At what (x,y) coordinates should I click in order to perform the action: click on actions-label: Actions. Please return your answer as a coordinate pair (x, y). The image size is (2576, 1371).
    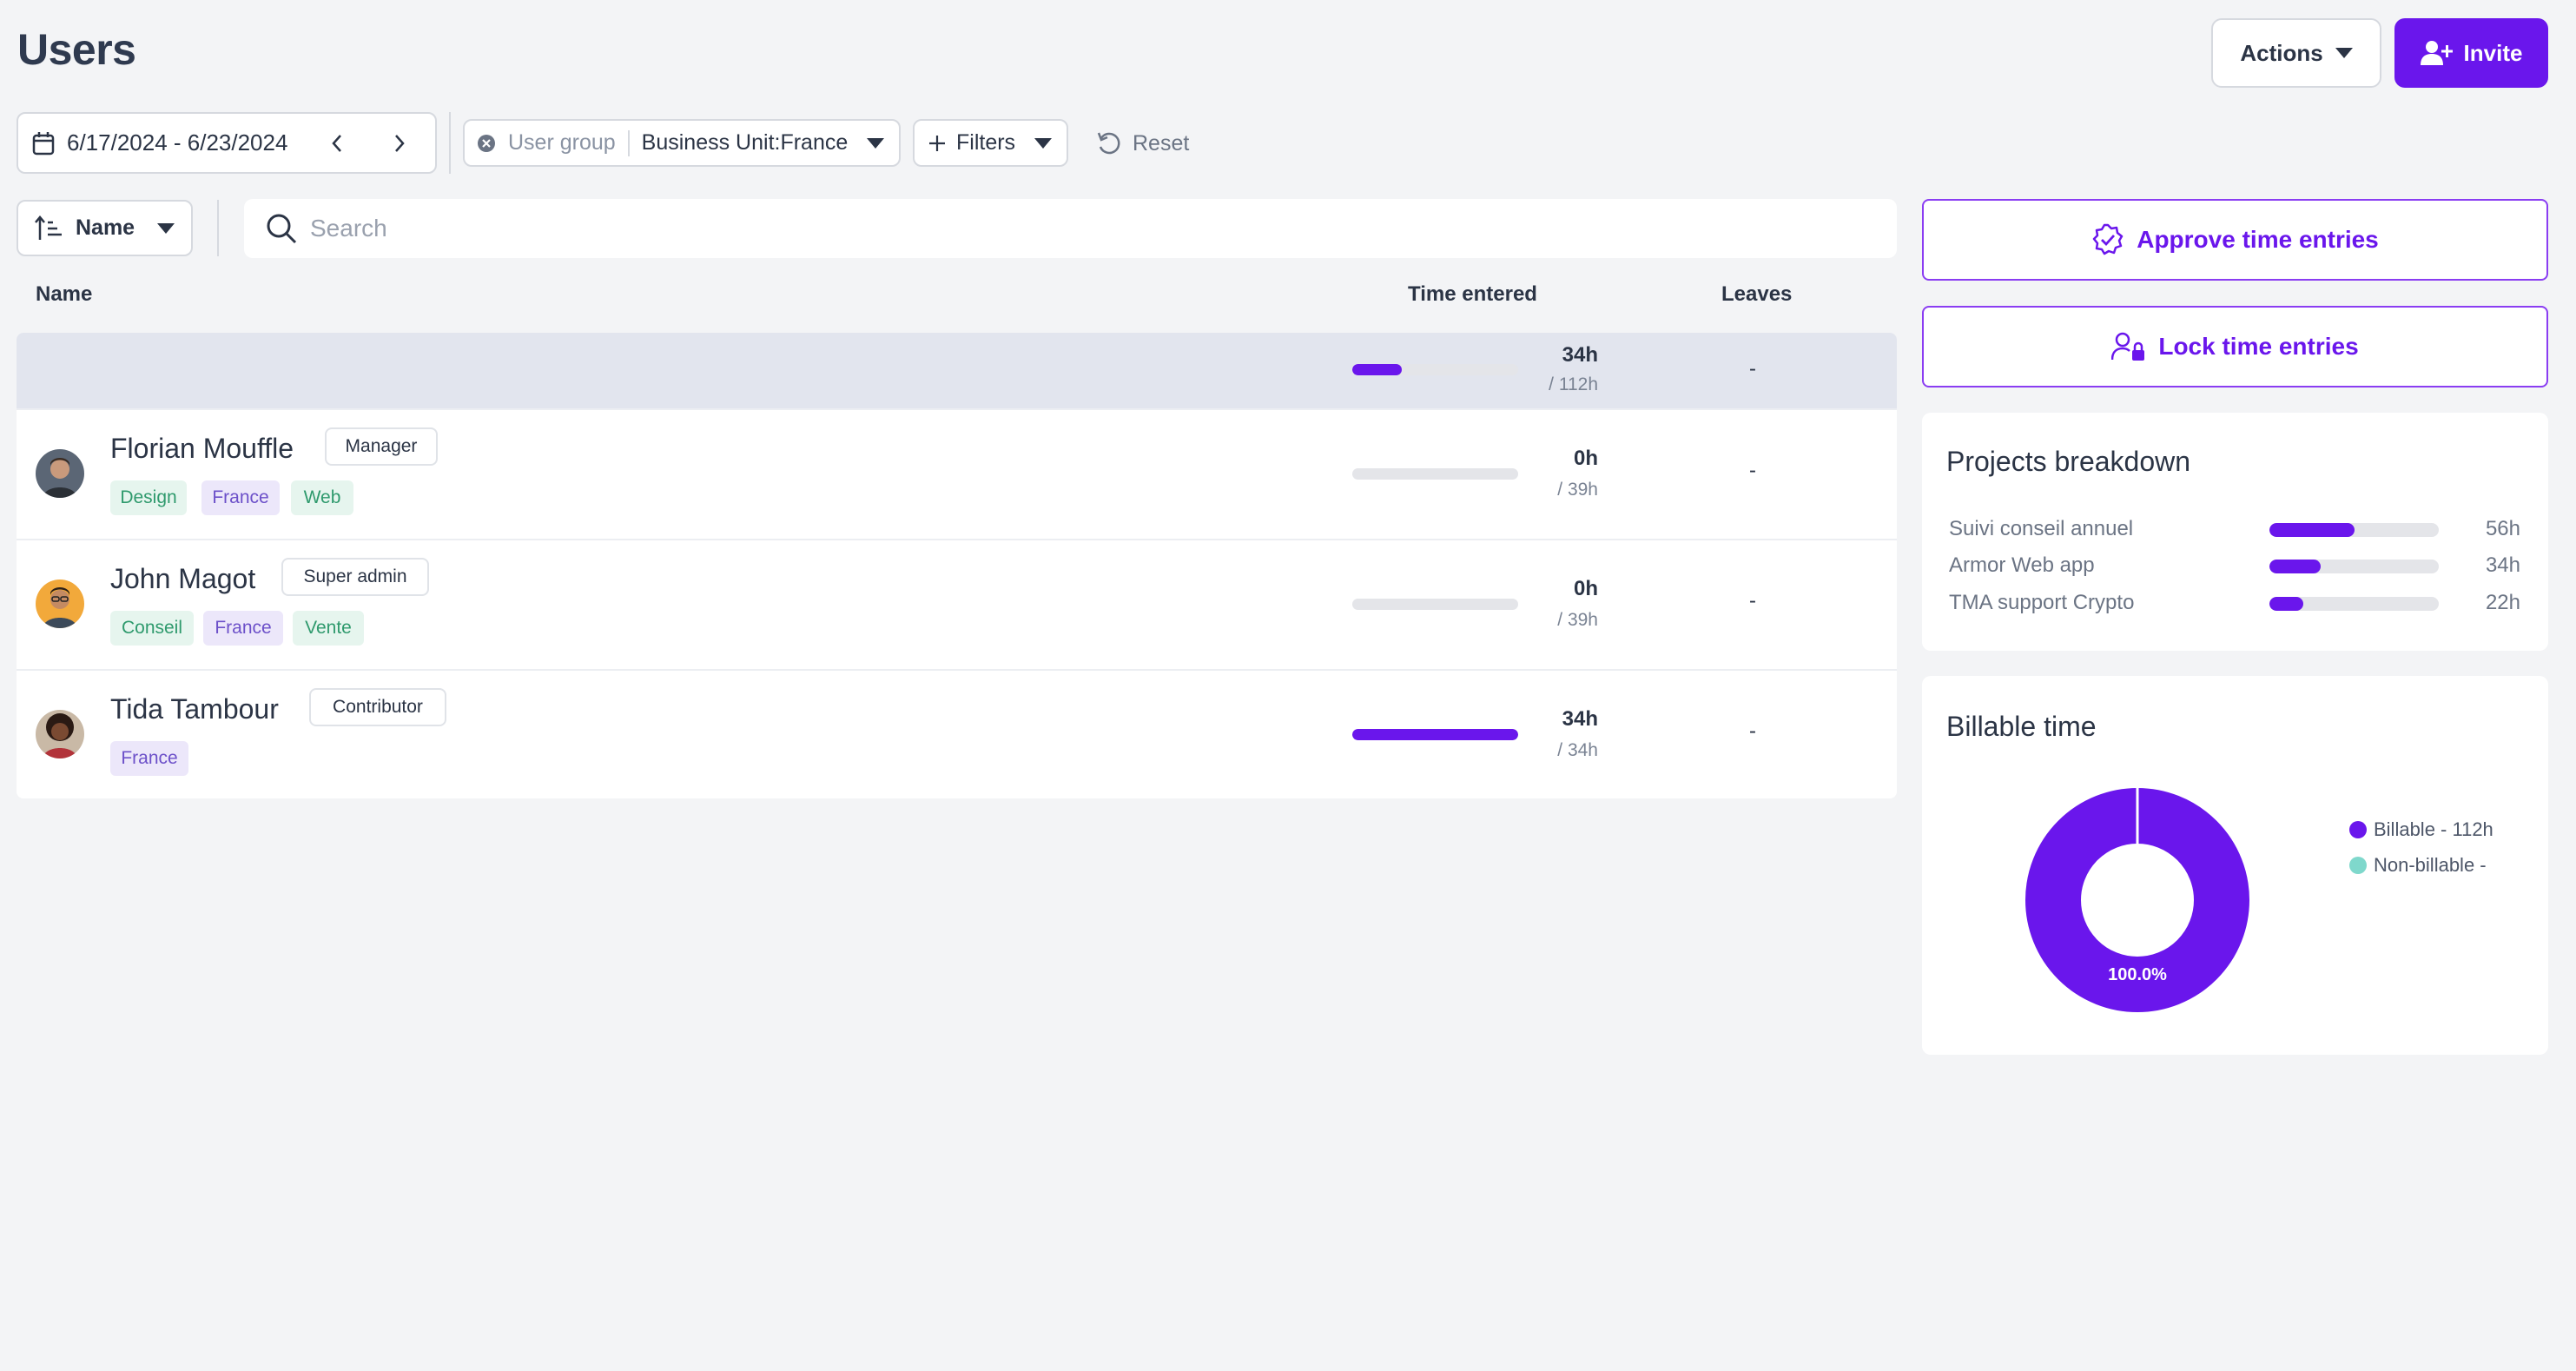
    Looking at the image, I should click on (2281, 52).